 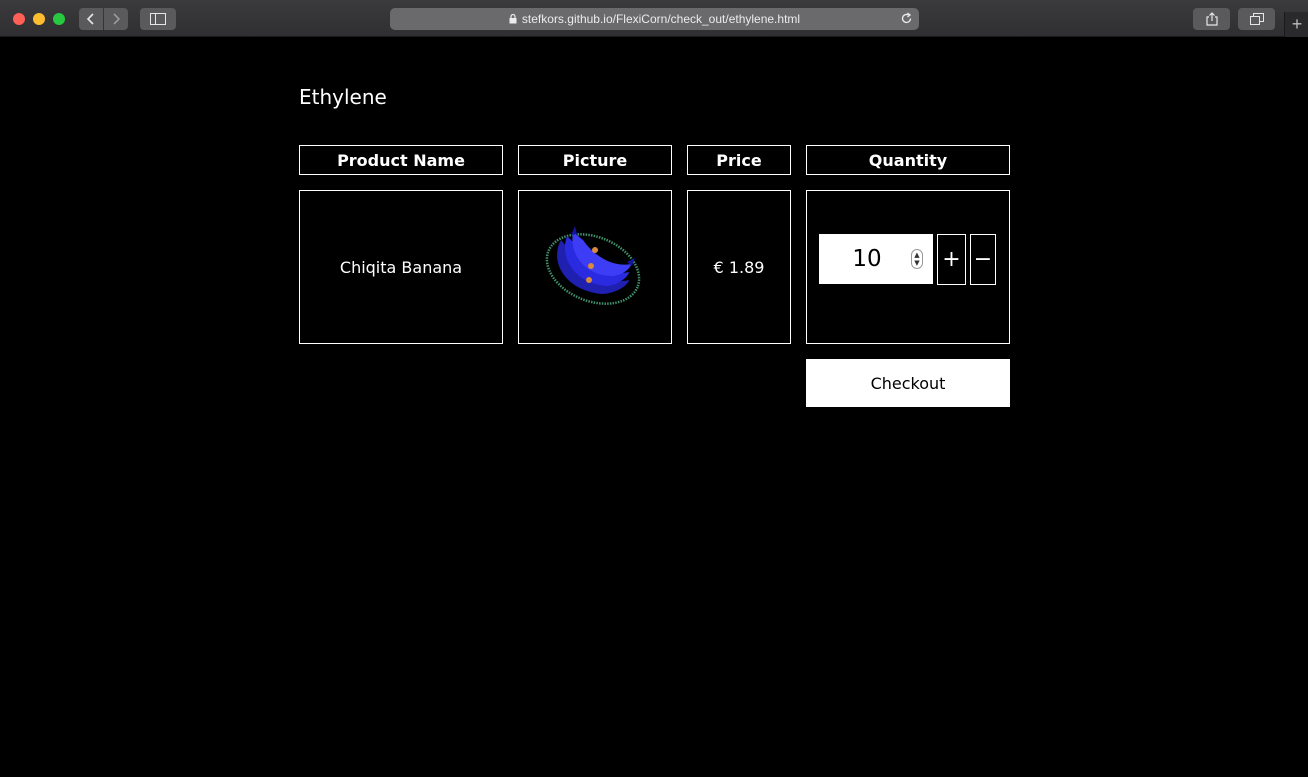 I want to click on show-tabs-button, so click(x=1256, y=19).